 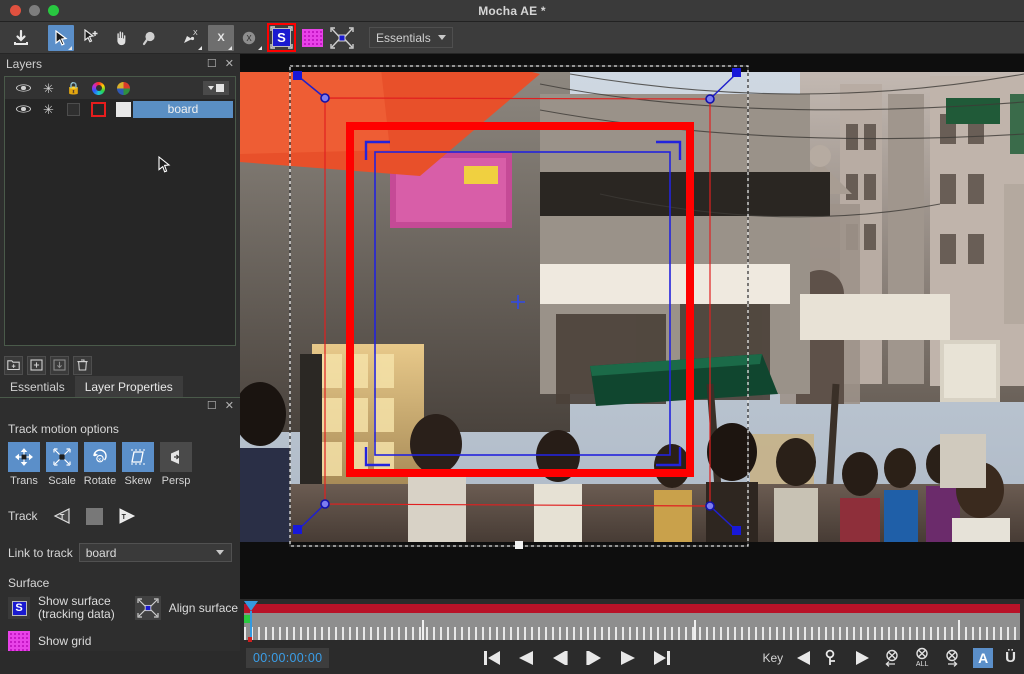 I want to click on pan-tool, so click(x=121, y=38).